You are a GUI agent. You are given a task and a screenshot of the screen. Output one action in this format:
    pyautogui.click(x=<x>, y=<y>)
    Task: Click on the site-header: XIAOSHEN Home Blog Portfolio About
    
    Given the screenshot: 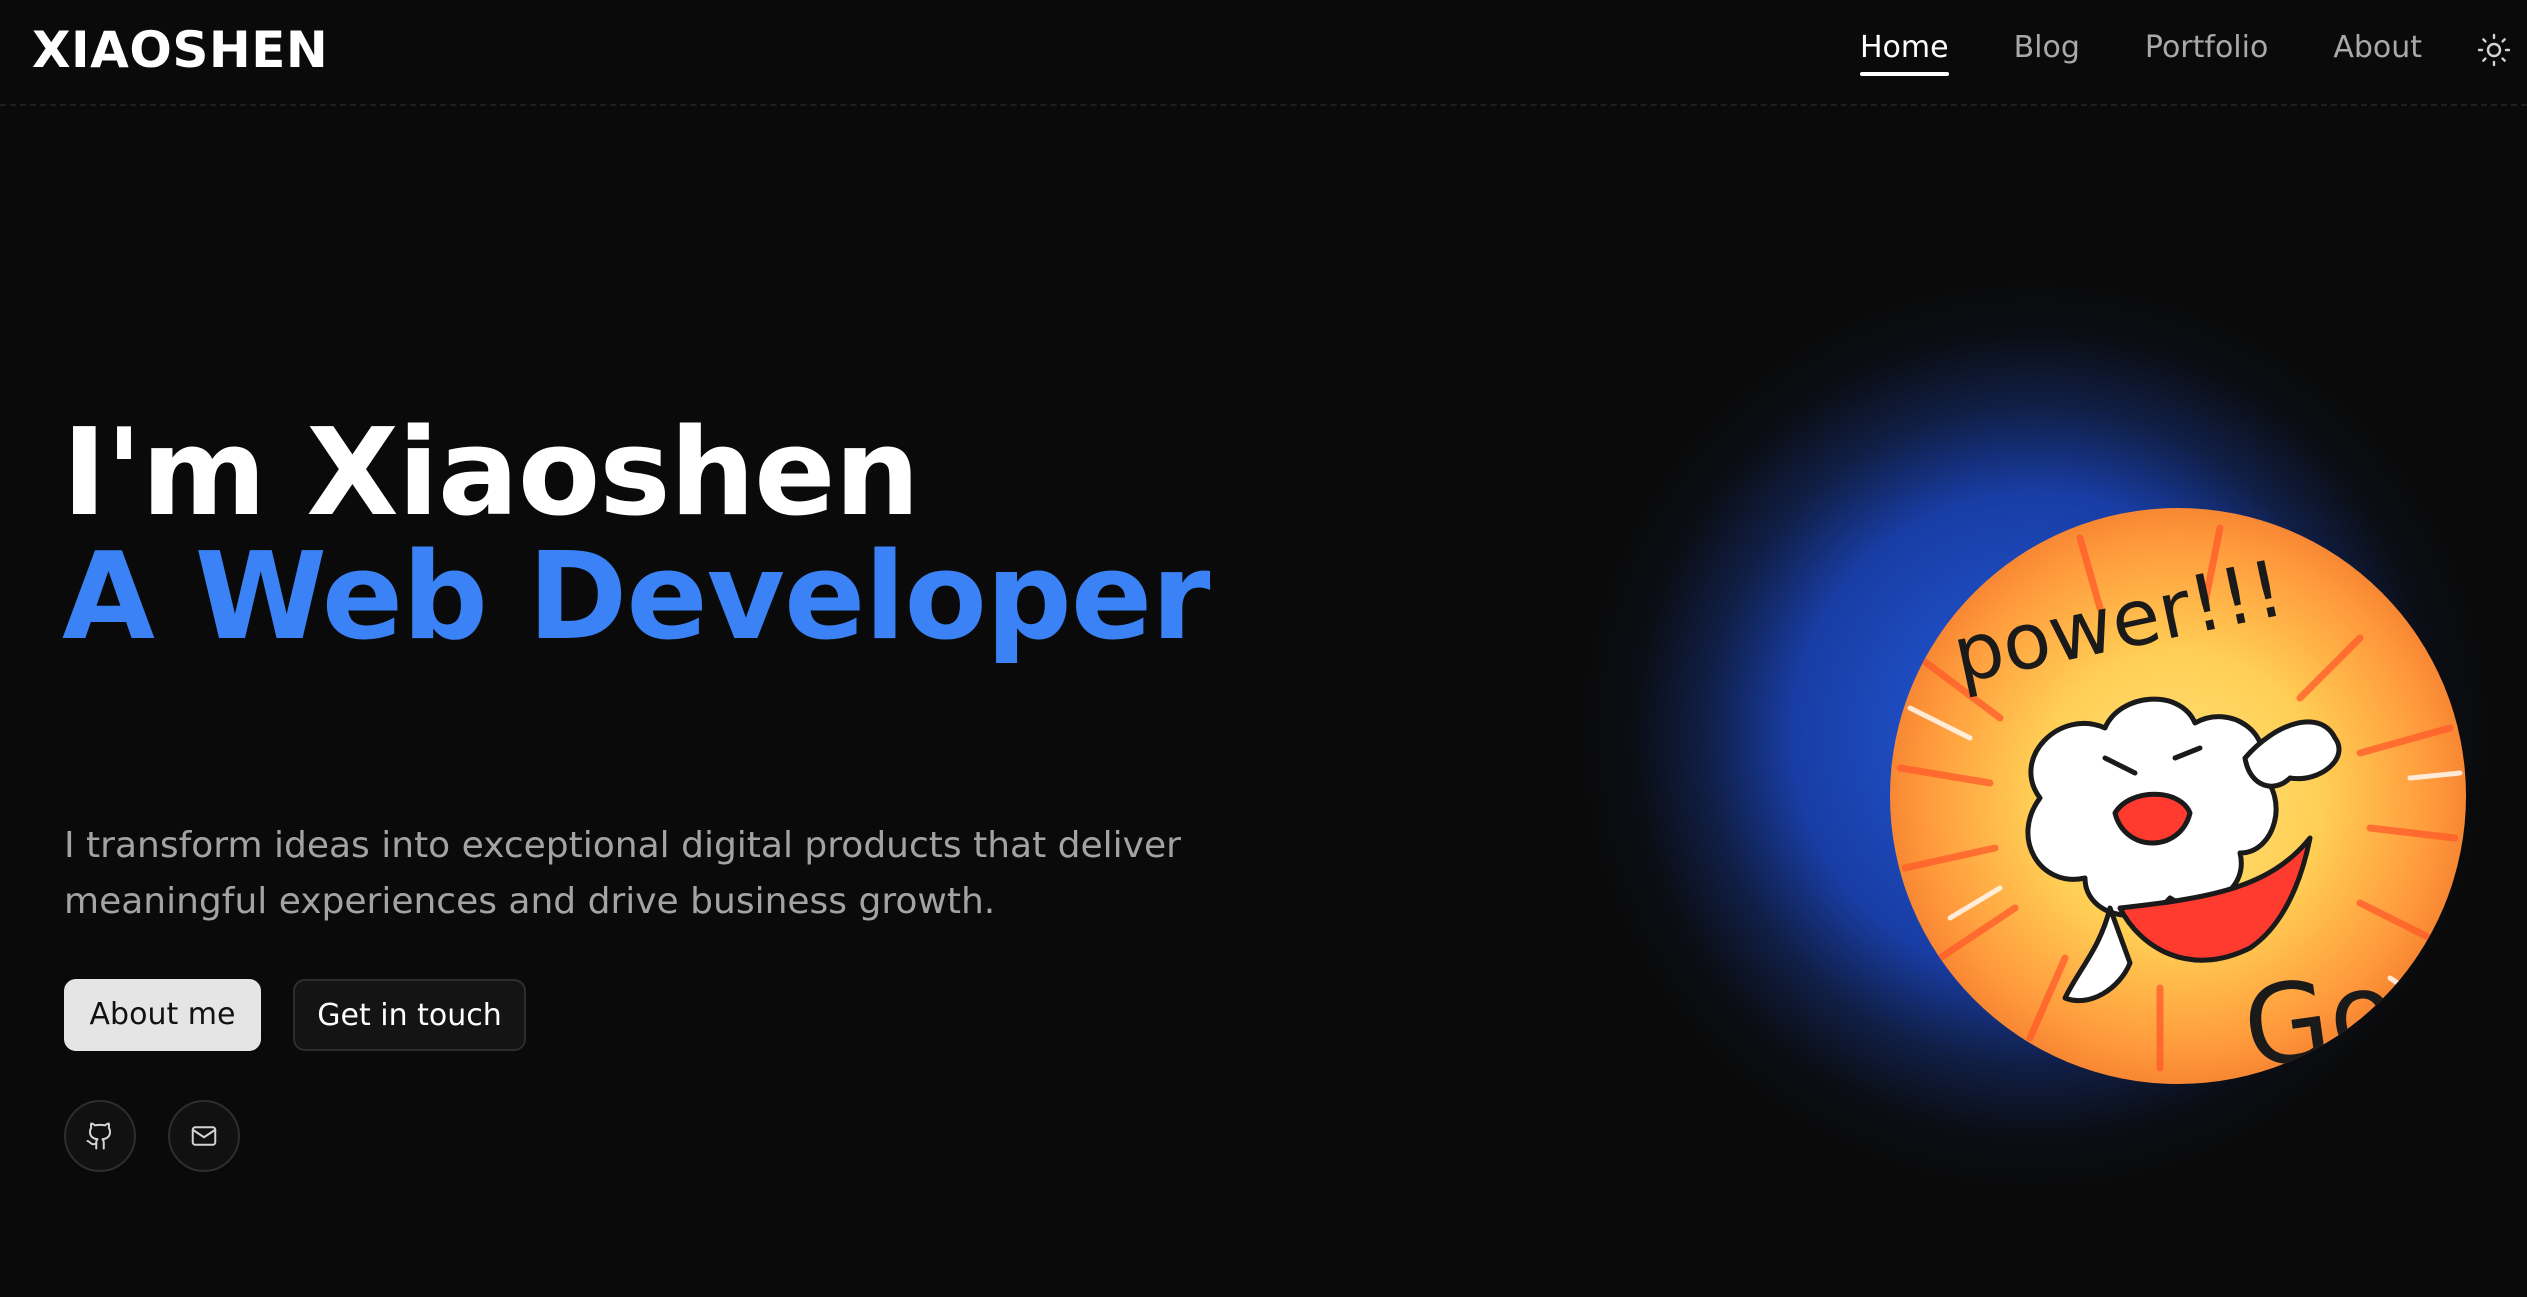 What is the action you would take?
    pyautogui.click(x=1263, y=53)
    